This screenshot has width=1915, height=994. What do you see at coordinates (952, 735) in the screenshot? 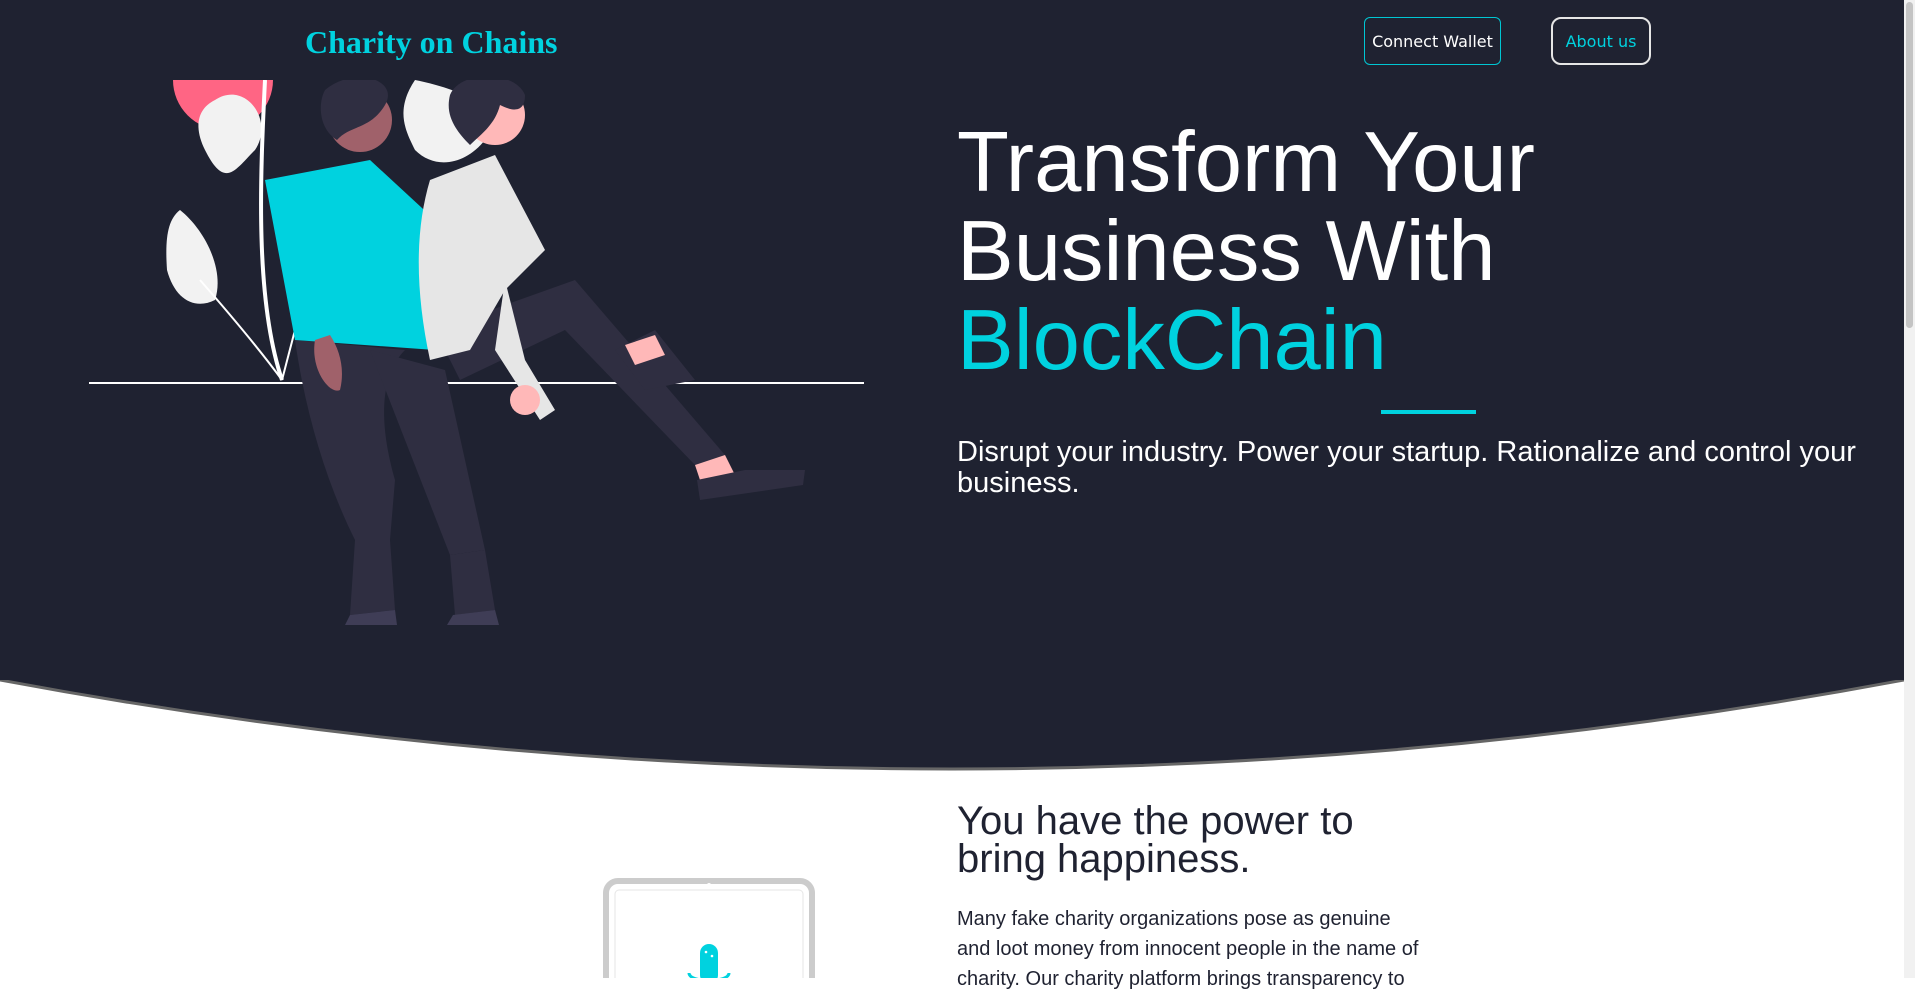
I see `hero-curve-divider` at bounding box center [952, 735].